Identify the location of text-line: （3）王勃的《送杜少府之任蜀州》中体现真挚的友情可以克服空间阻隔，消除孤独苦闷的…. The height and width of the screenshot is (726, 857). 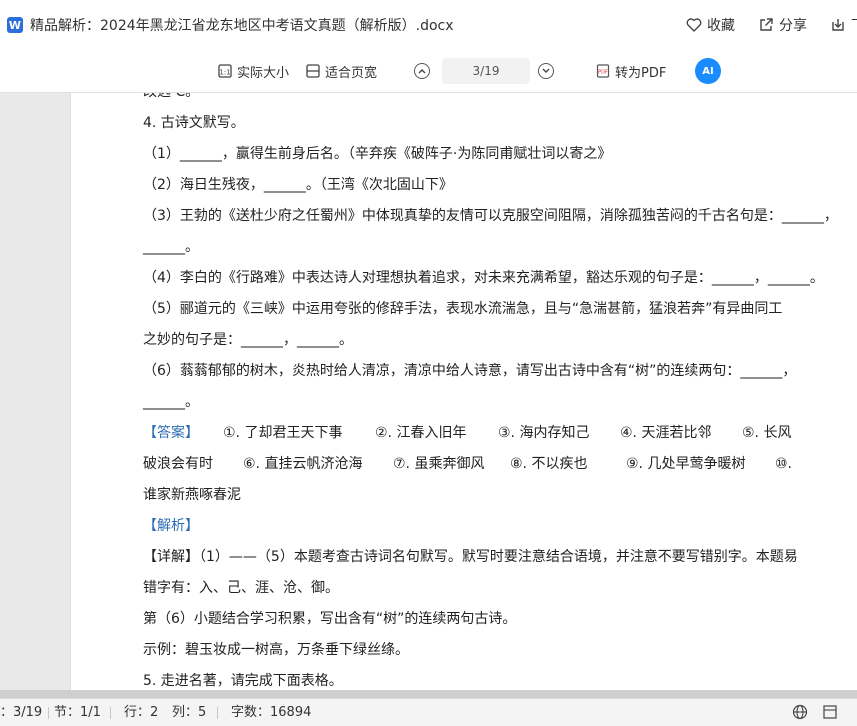
(490, 216).